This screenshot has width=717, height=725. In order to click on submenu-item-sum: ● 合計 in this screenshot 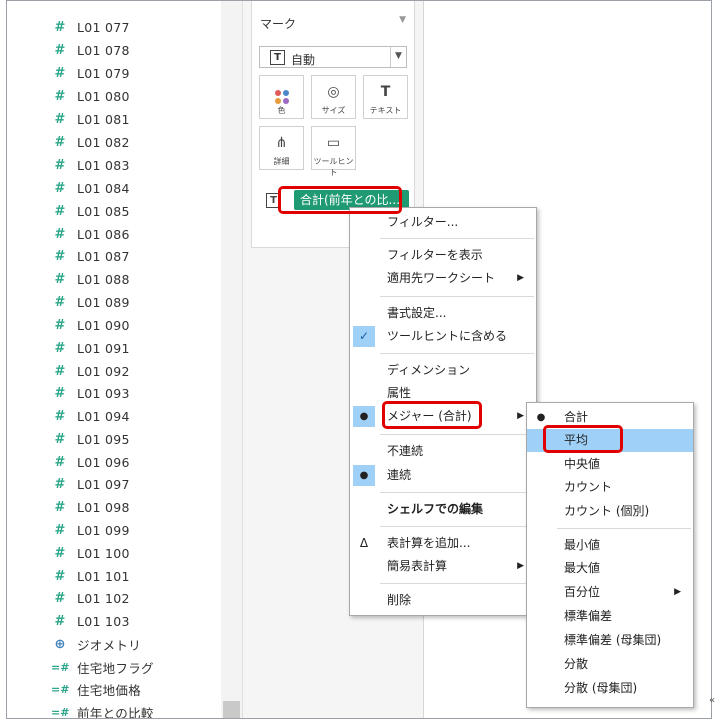, I will do `click(610, 417)`.